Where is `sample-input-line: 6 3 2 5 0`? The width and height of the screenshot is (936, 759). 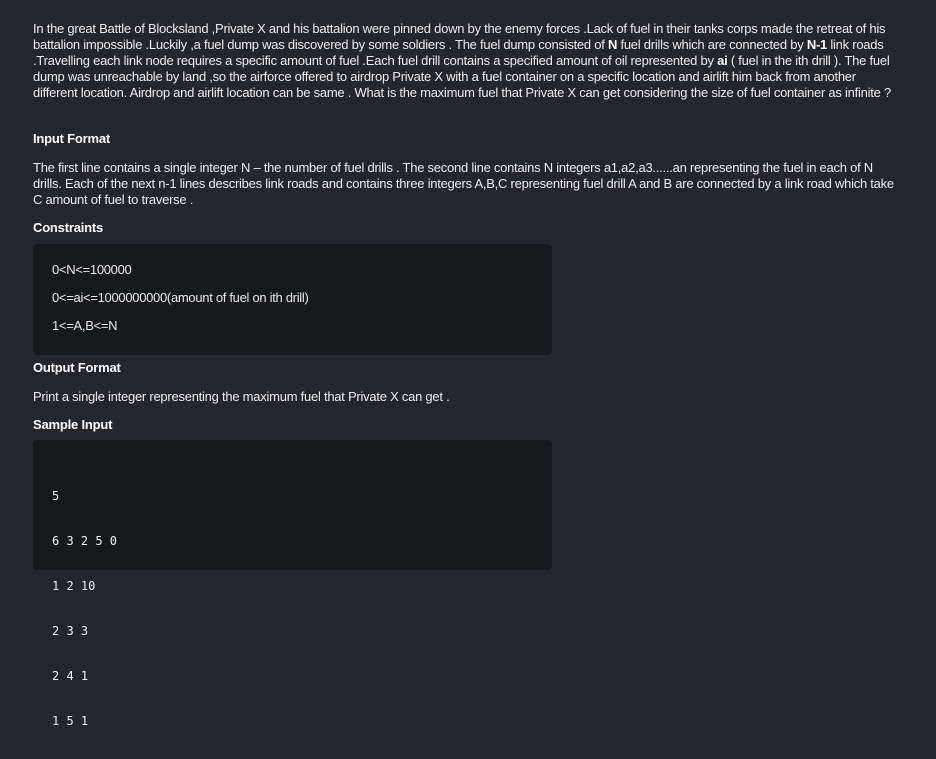 sample-input-line: 6 3 2 5 0 is located at coordinates (85, 541).